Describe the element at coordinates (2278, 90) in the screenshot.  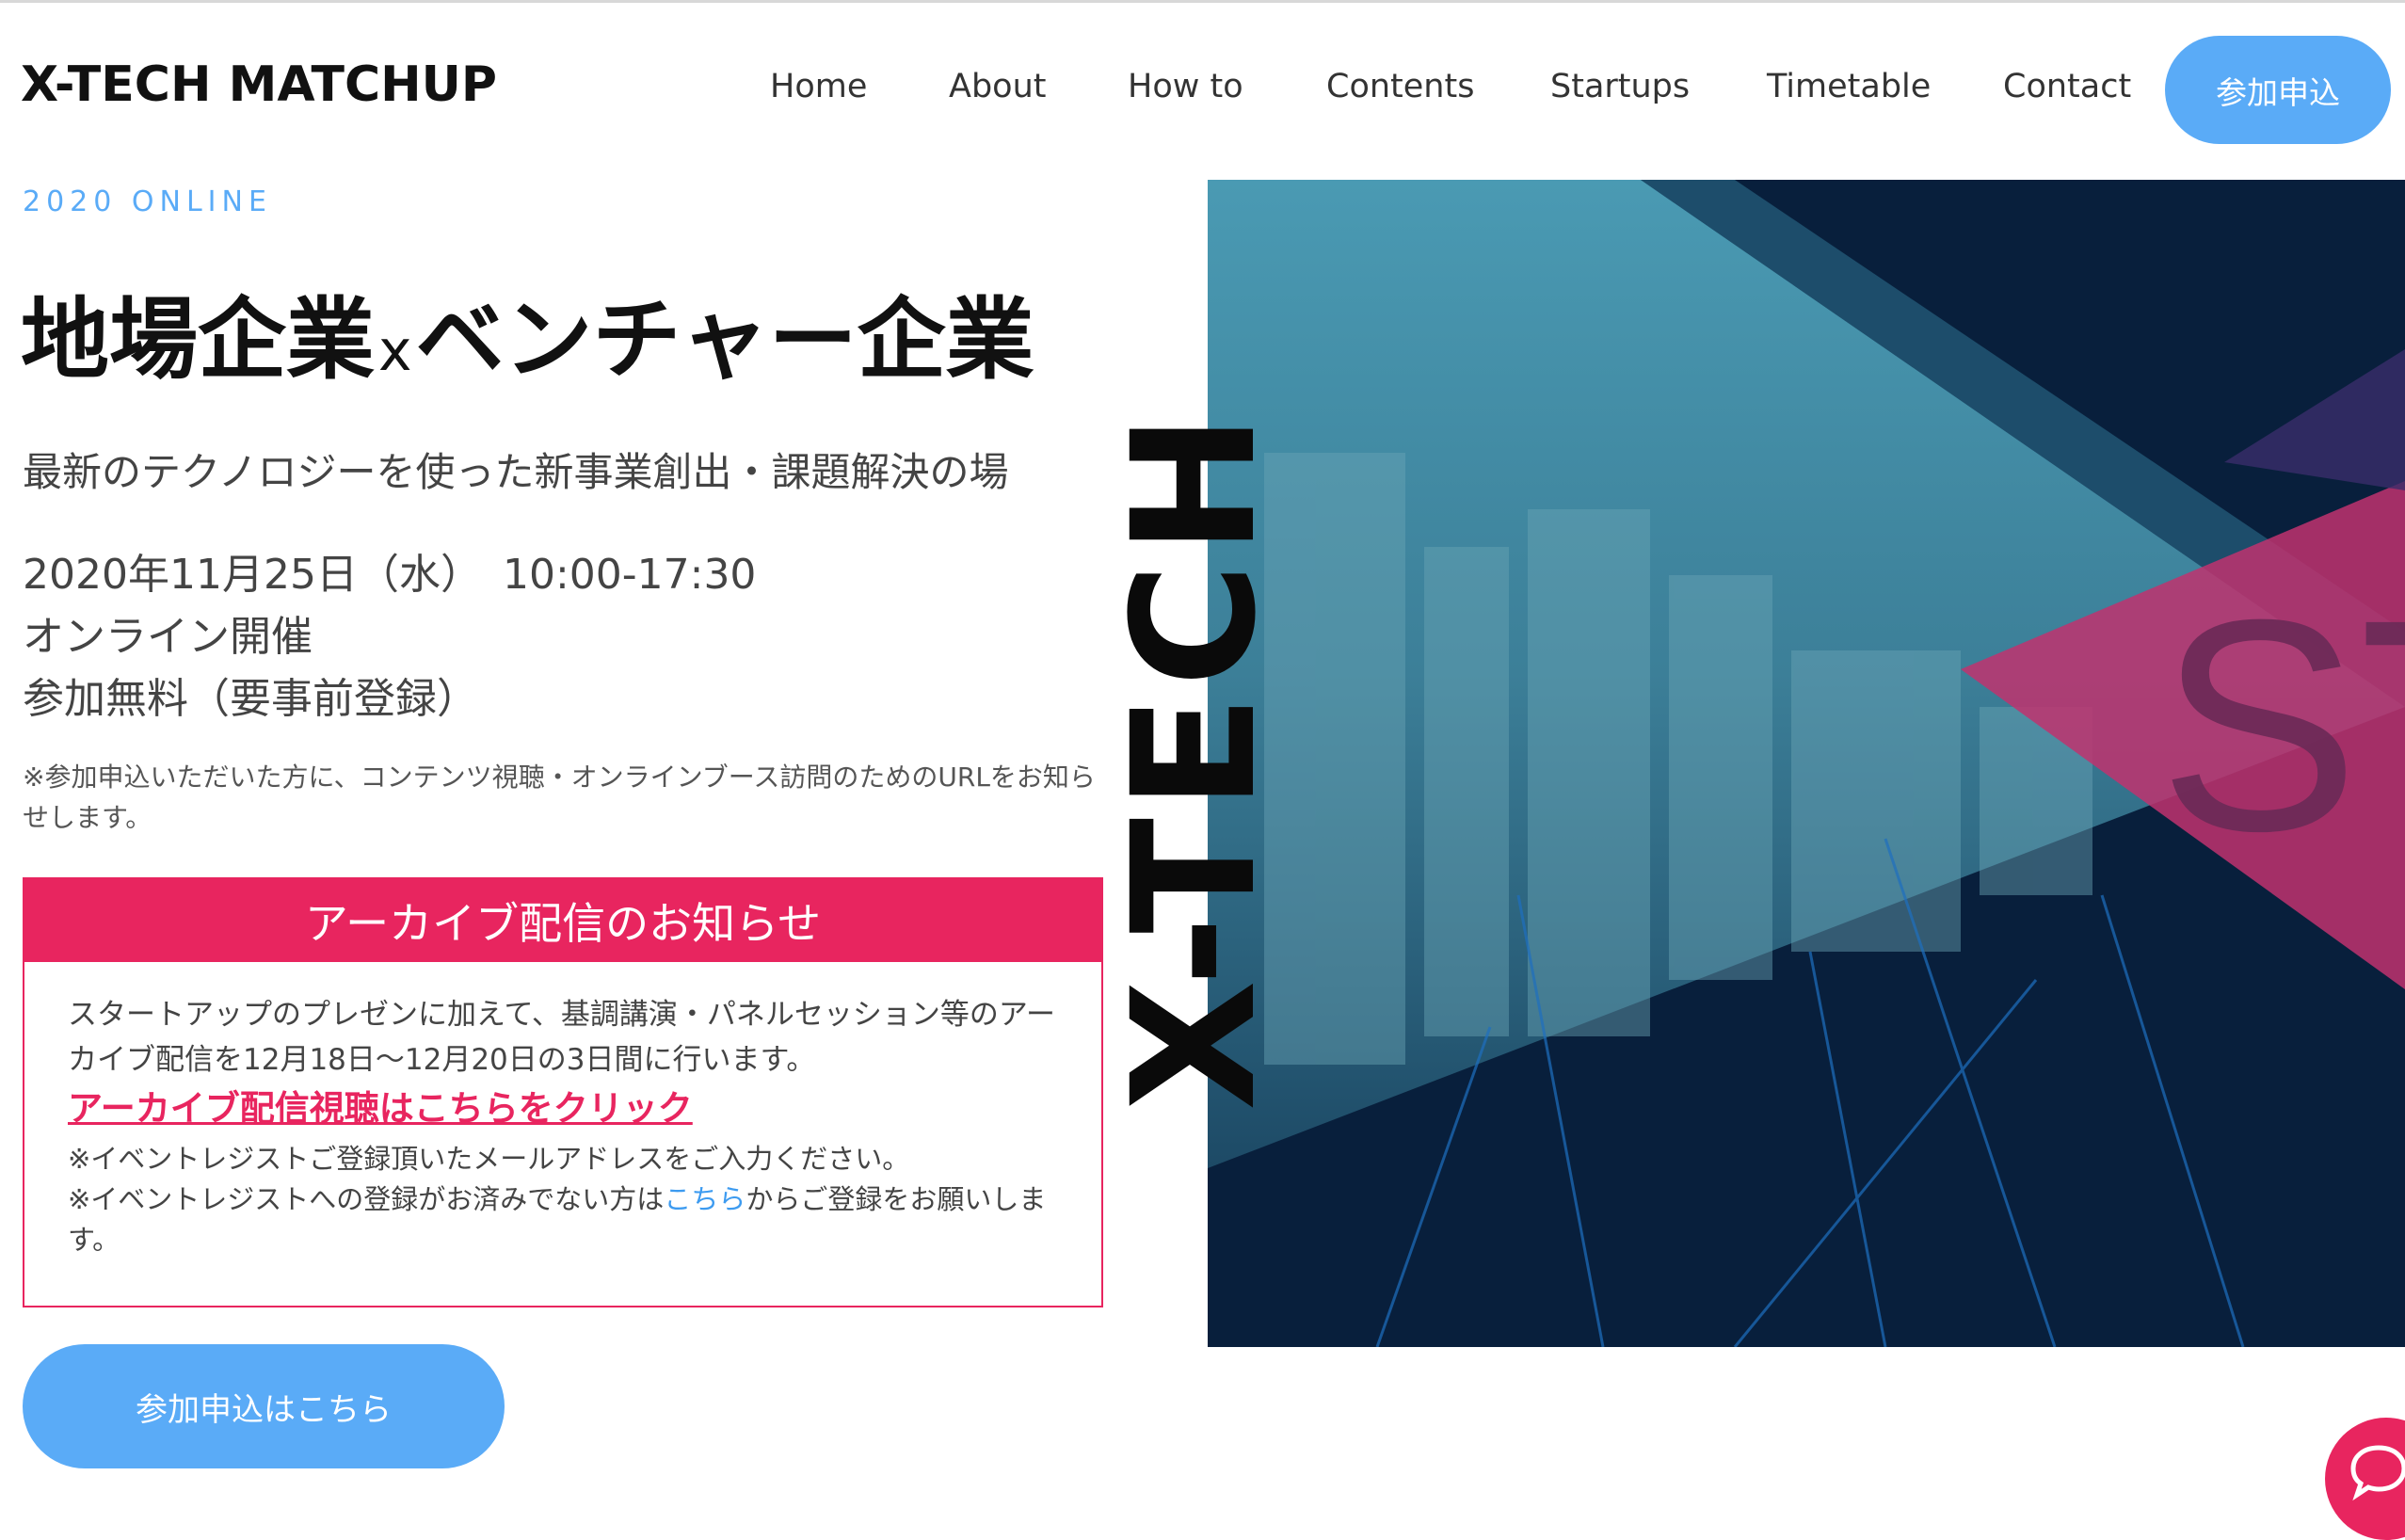
I see `apply-button-header: 参加申込` at that location.